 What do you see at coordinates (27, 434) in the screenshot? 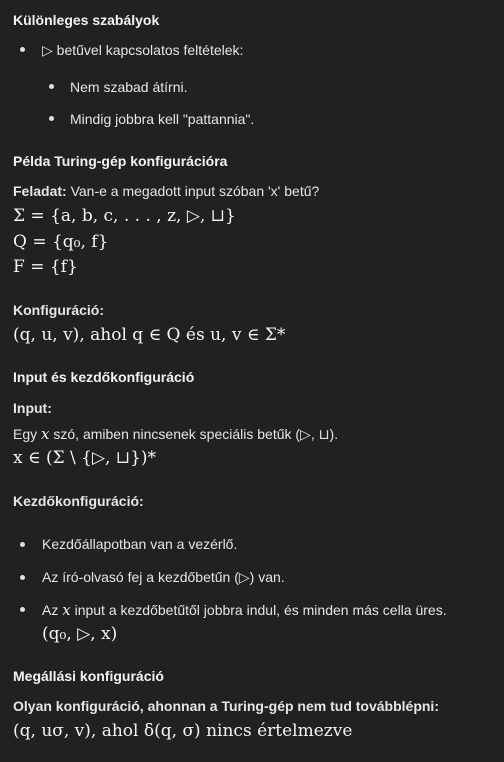
I see `input-text-a: Egy` at bounding box center [27, 434].